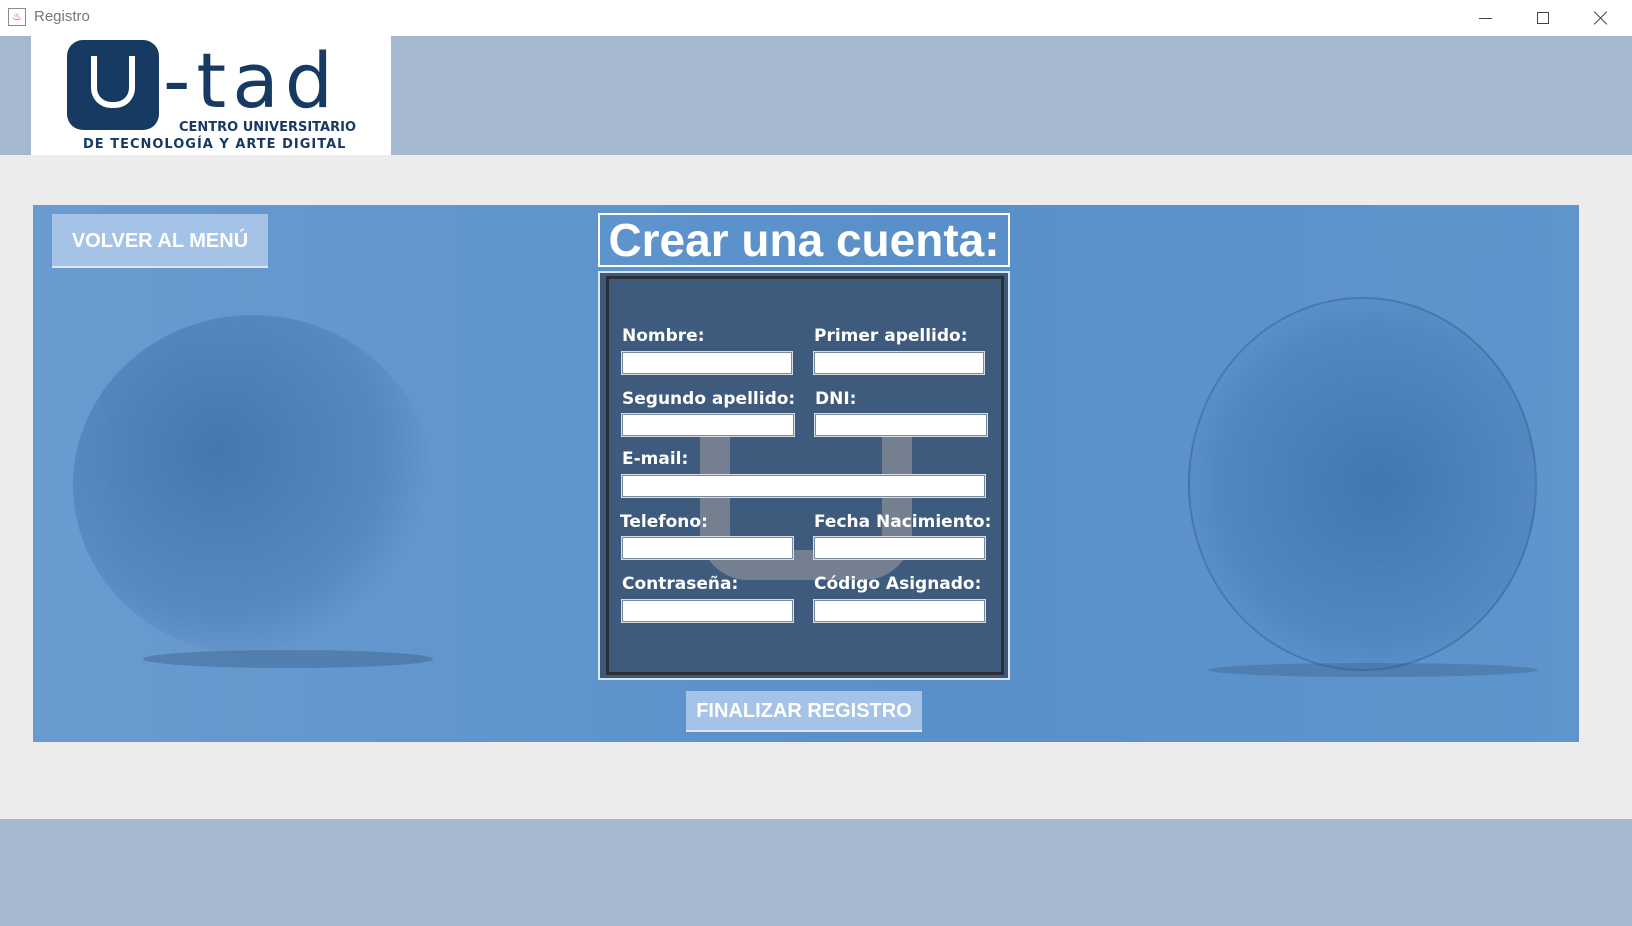 This screenshot has width=1632, height=926. Describe the element at coordinates (253, 485) in the screenshot. I see `globe-left-image` at that location.